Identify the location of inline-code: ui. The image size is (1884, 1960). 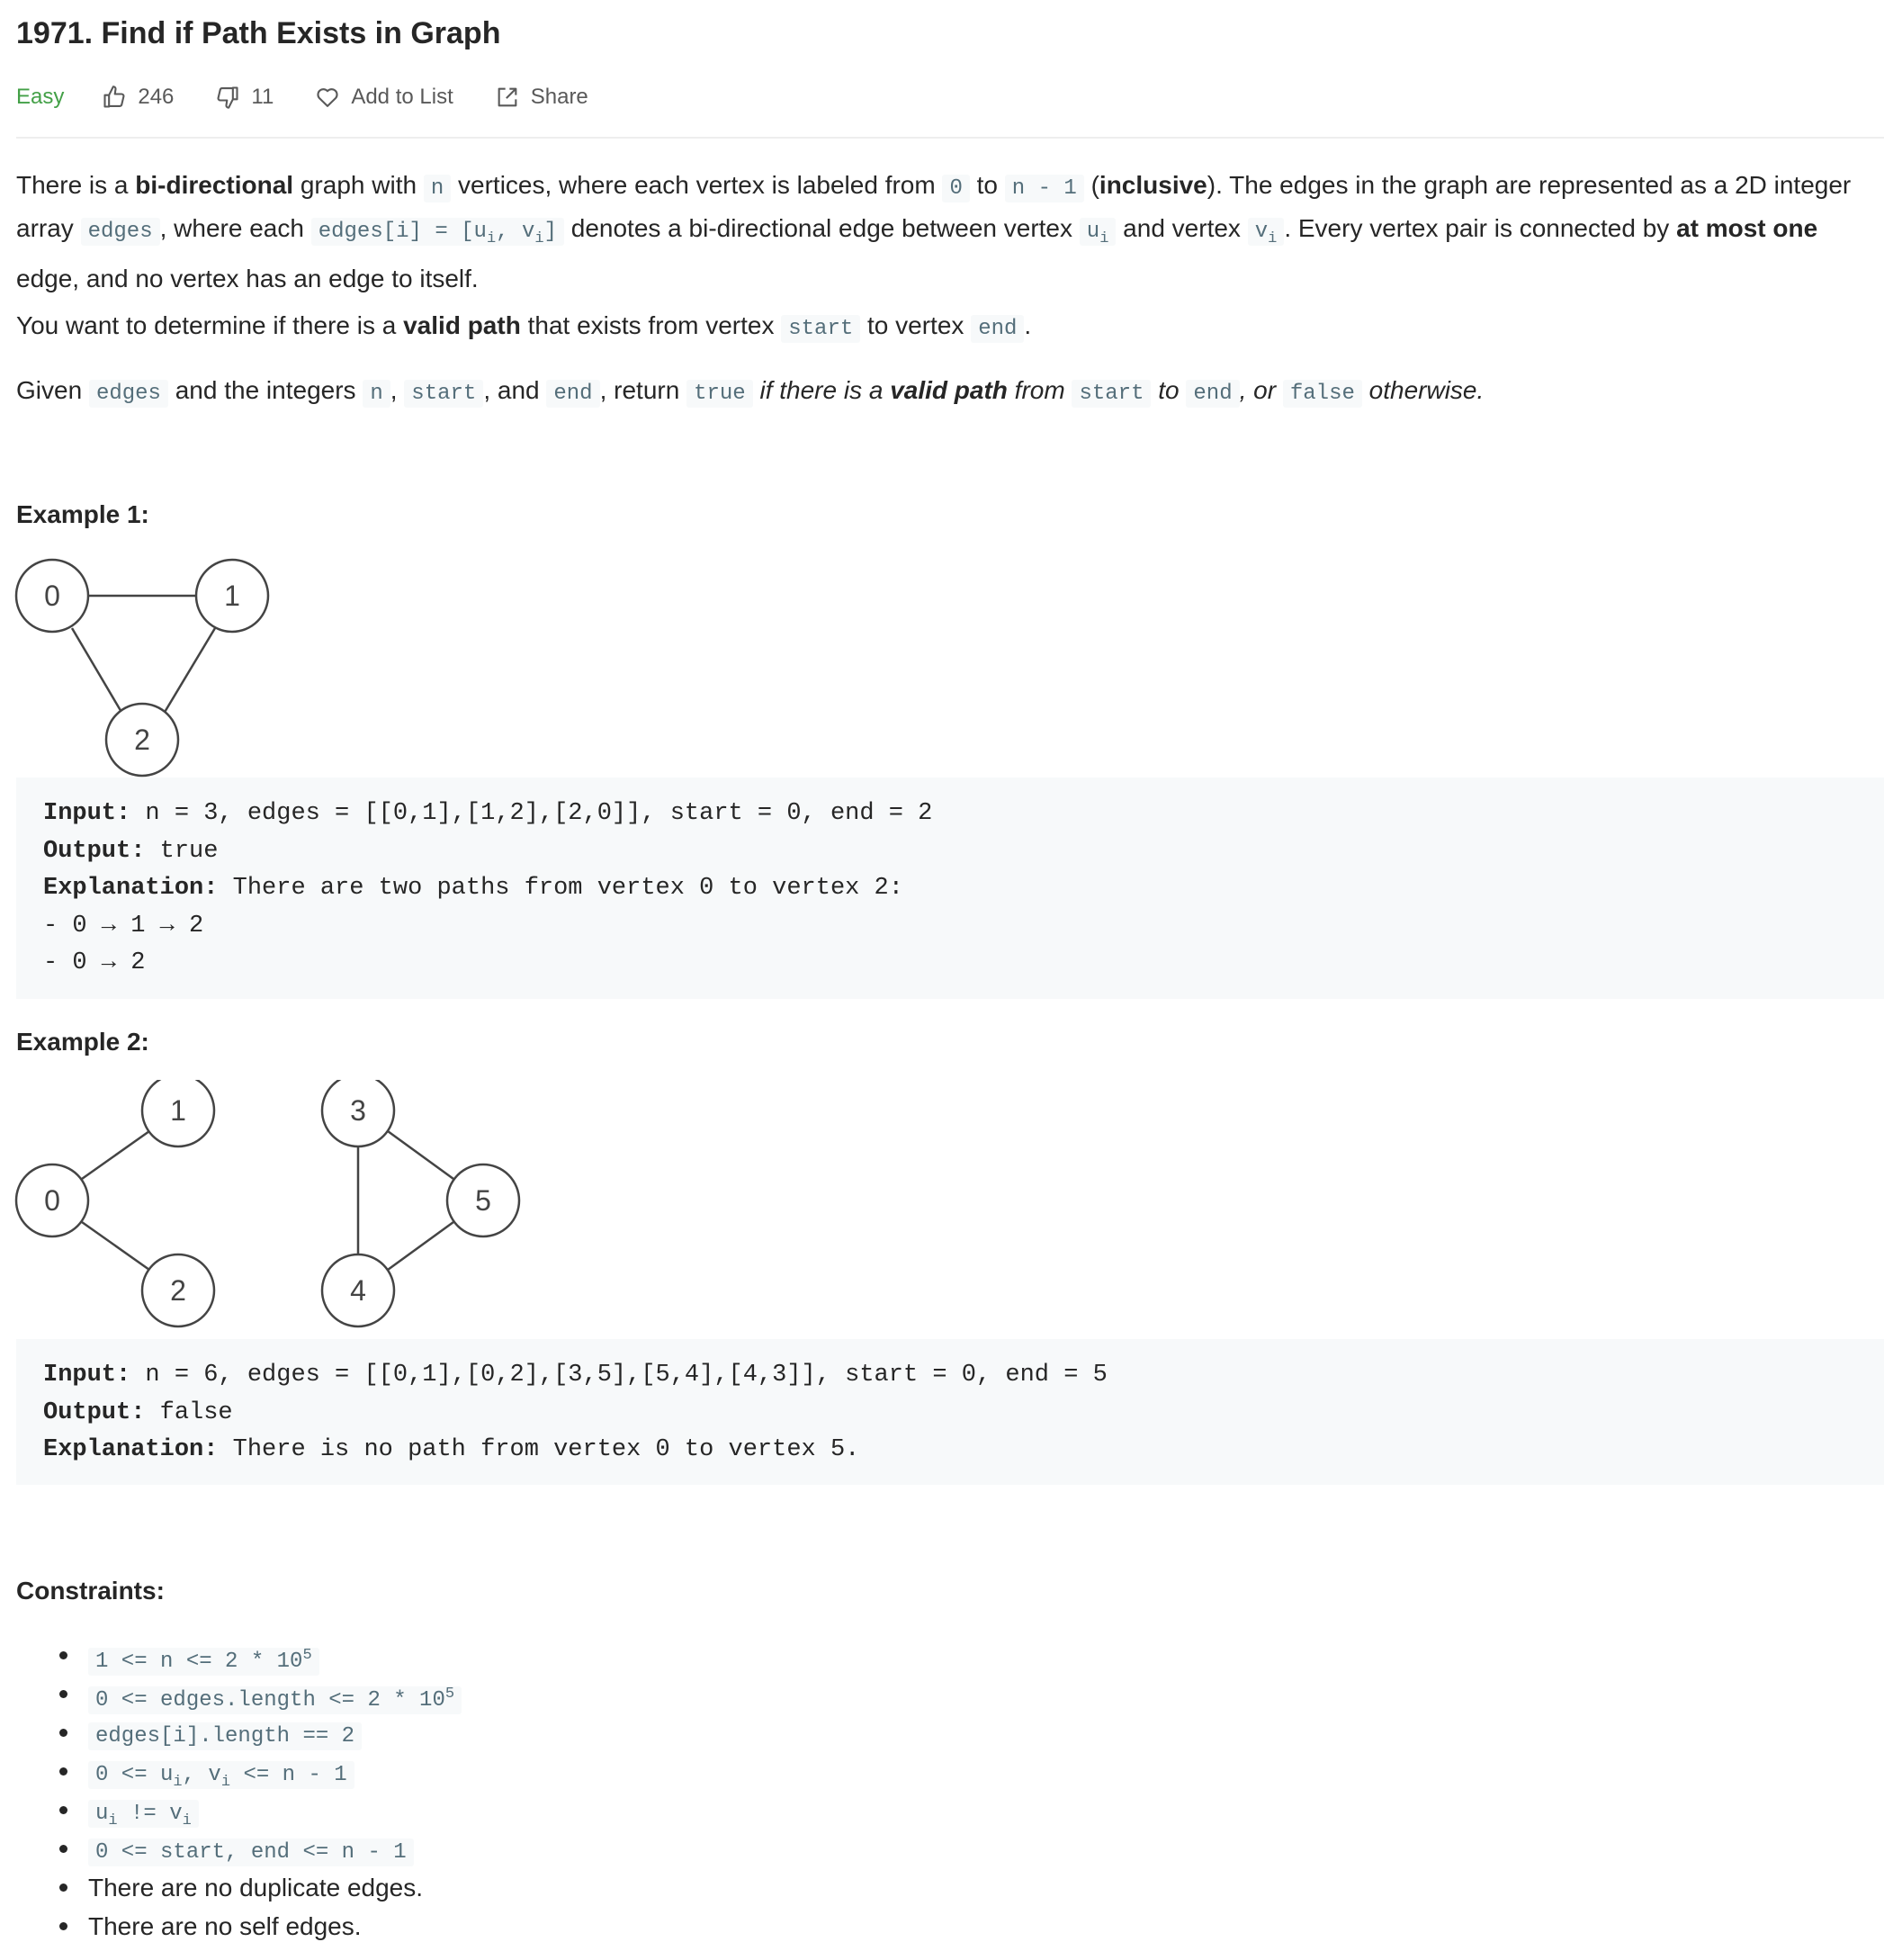
(1098, 232).